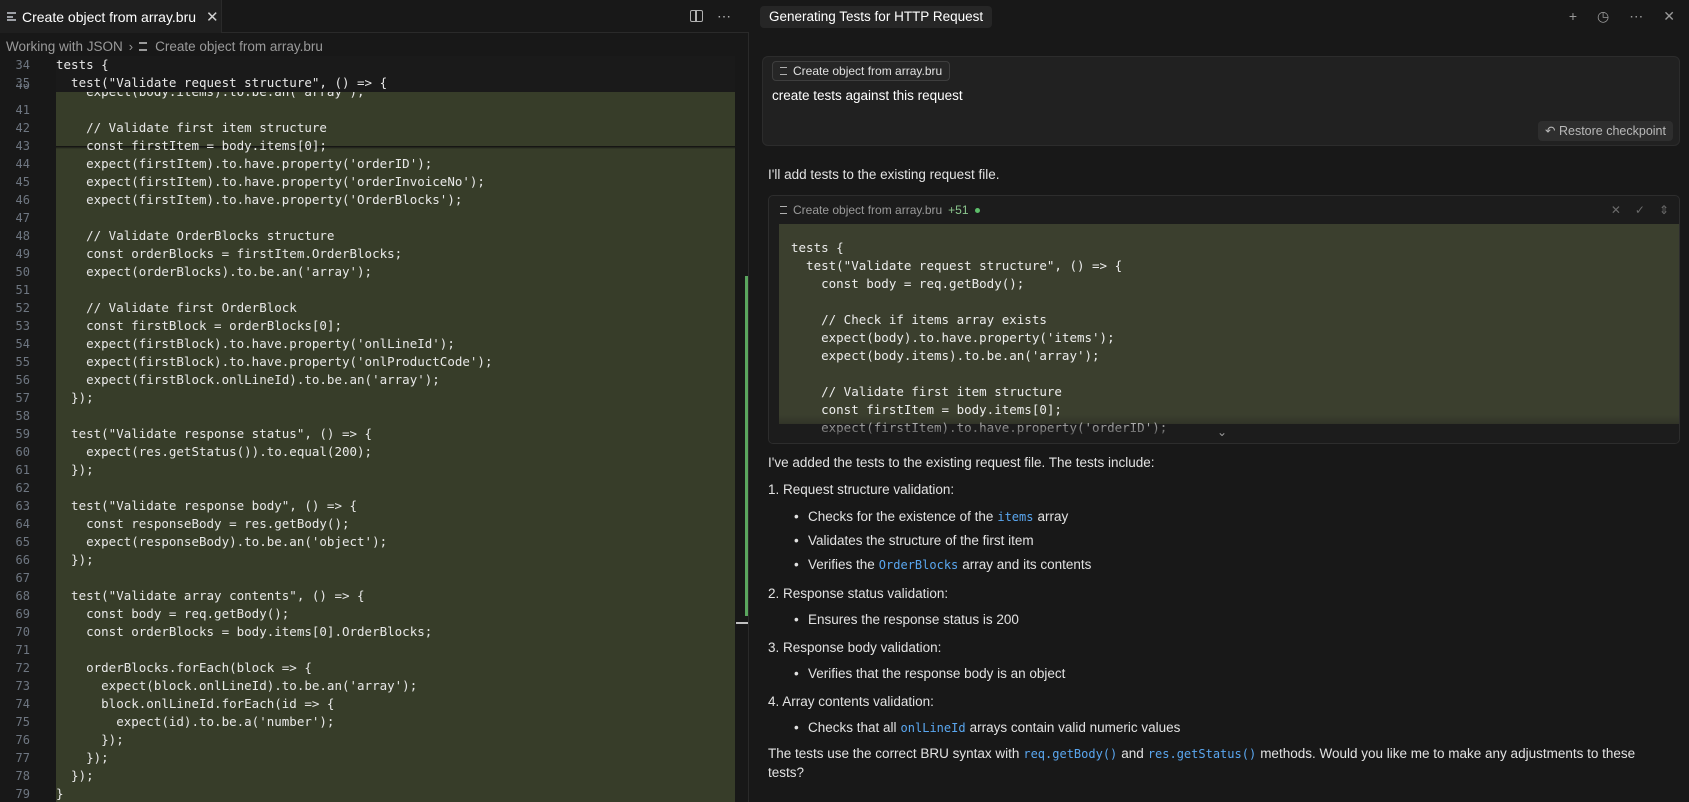  I want to click on list-title: Response status validation:, so click(866, 593).